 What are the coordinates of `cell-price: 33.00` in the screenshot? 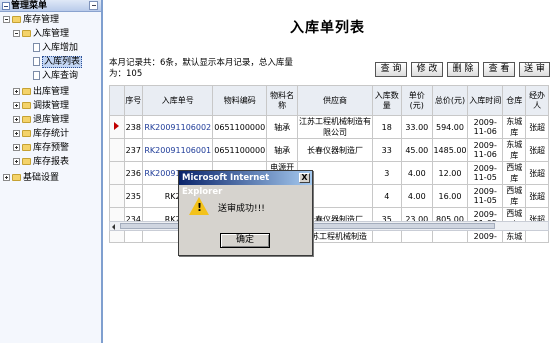 It's located at (416, 127).